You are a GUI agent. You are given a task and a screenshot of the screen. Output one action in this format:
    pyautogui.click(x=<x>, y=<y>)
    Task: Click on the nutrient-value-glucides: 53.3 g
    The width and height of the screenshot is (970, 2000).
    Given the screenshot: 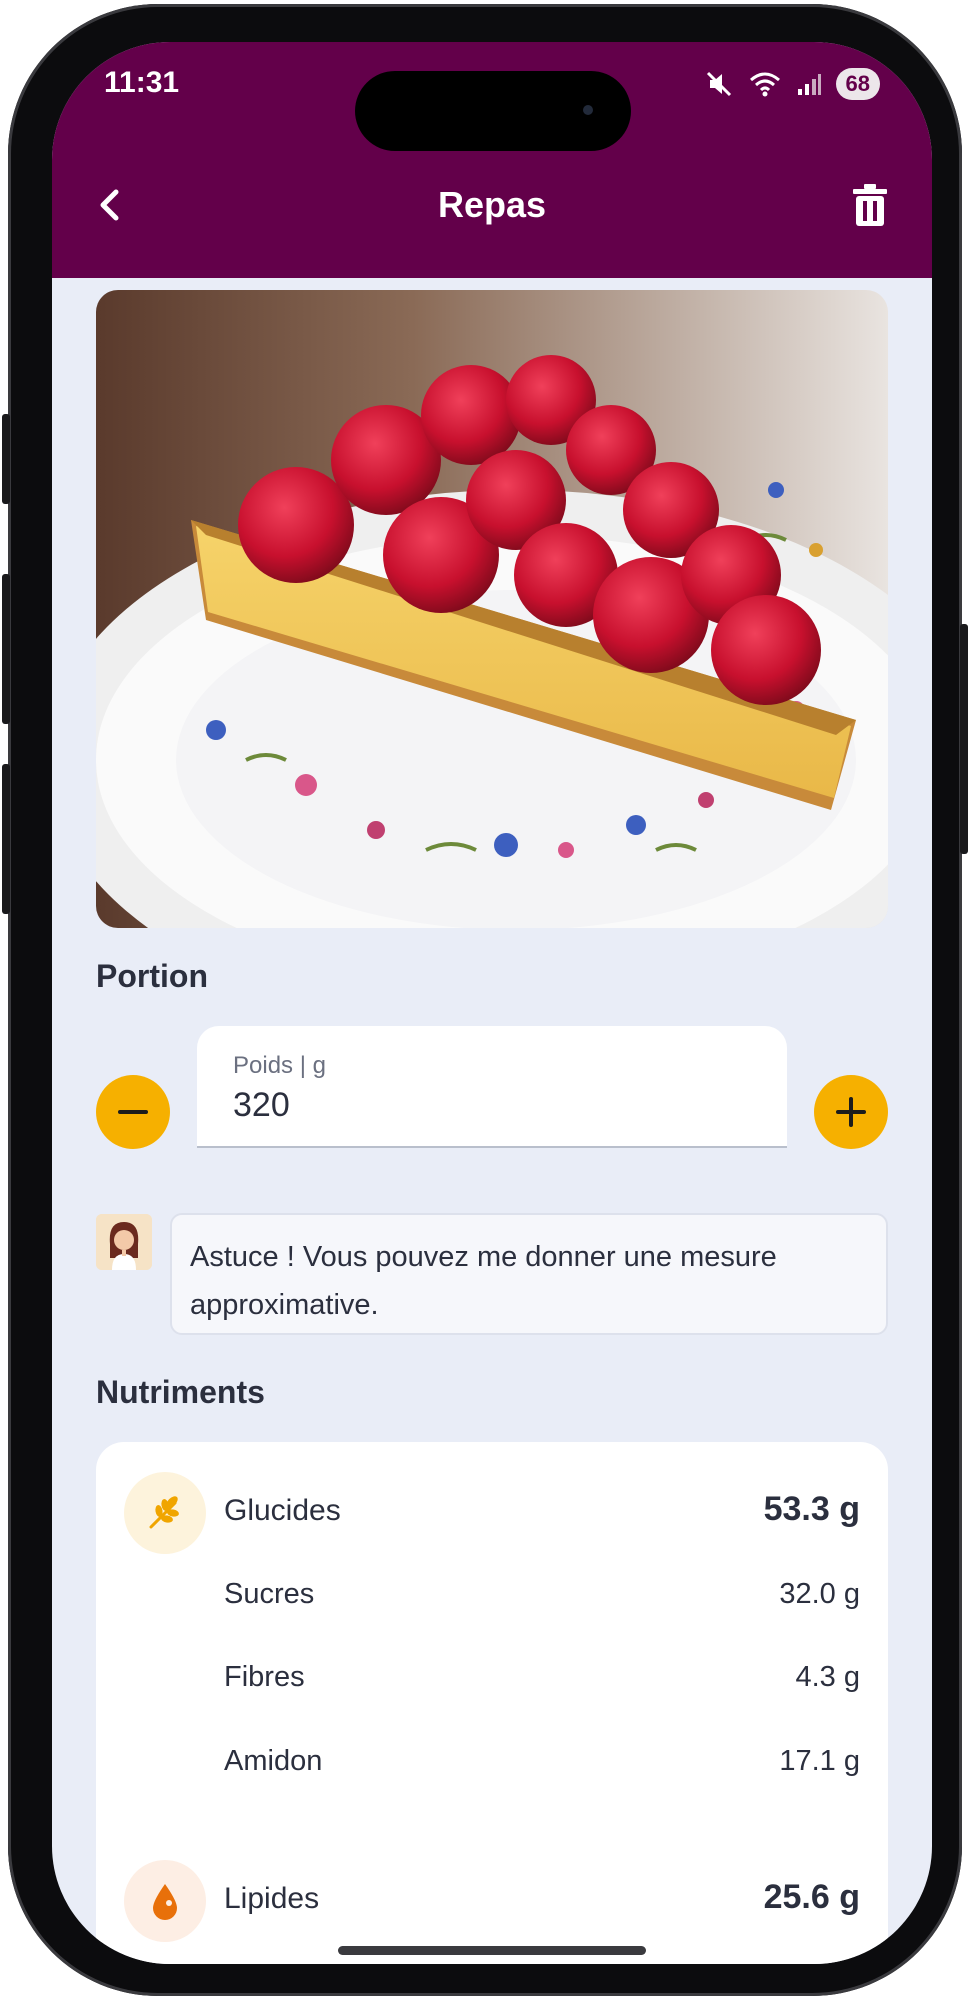 What is the action you would take?
    pyautogui.click(x=811, y=1509)
    